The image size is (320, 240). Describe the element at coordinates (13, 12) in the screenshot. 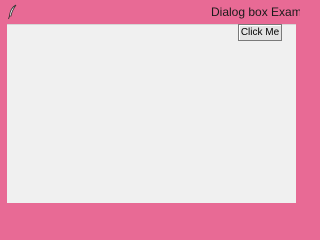

I see `feather-icon` at that location.